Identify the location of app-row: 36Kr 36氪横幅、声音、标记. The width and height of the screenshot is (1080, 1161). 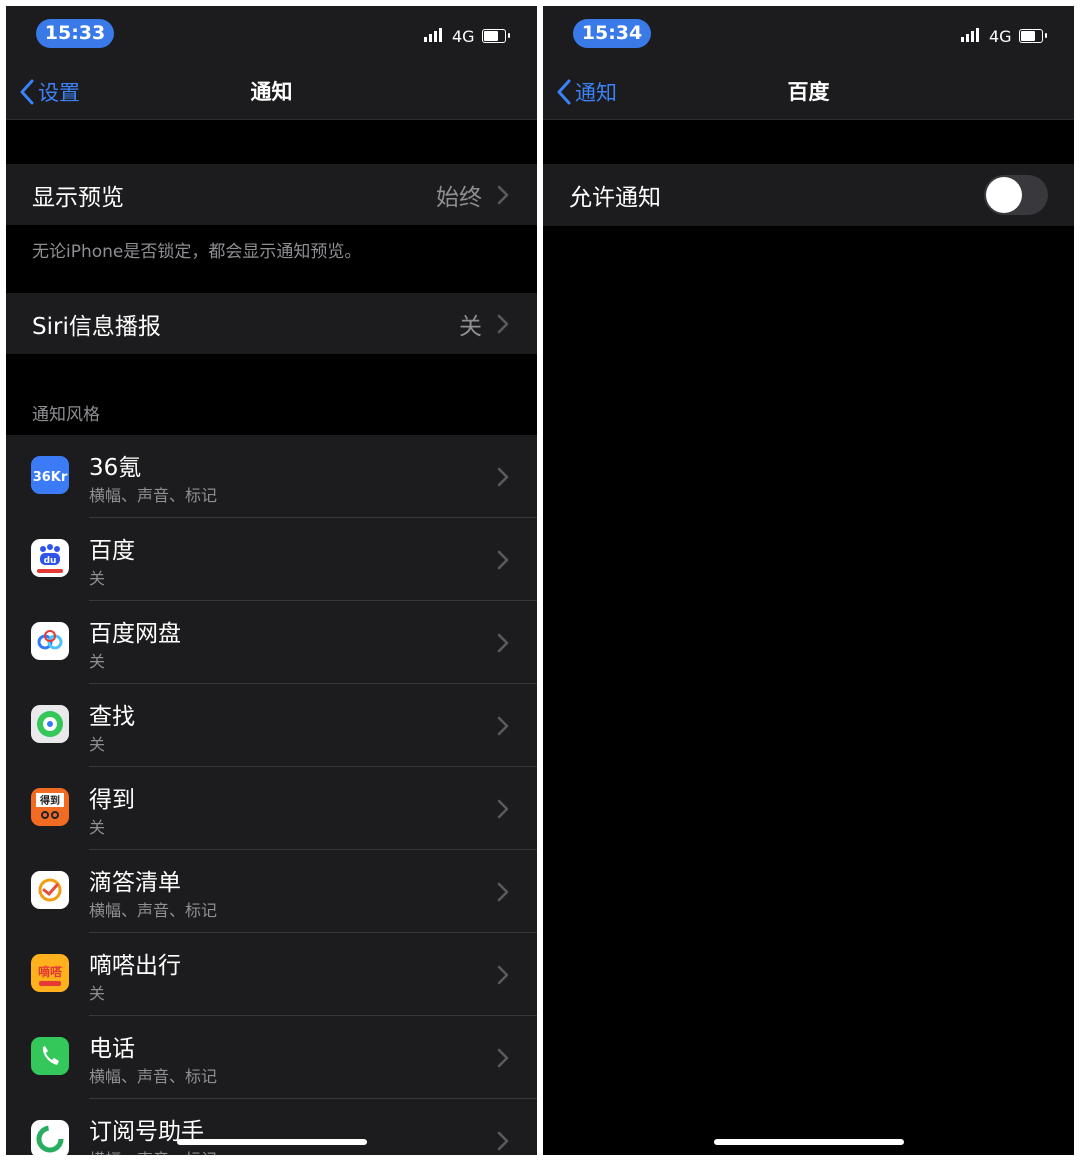
(271, 476).